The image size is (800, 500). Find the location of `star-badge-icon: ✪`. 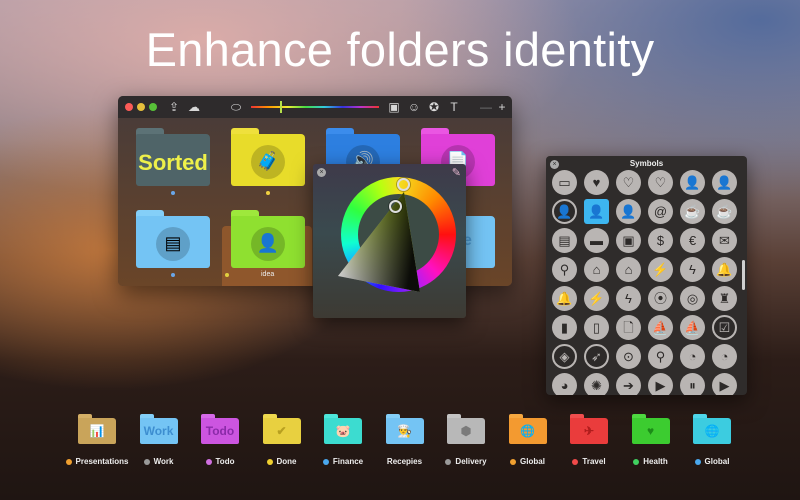

star-badge-icon: ✪ is located at coordinates (434, 107).